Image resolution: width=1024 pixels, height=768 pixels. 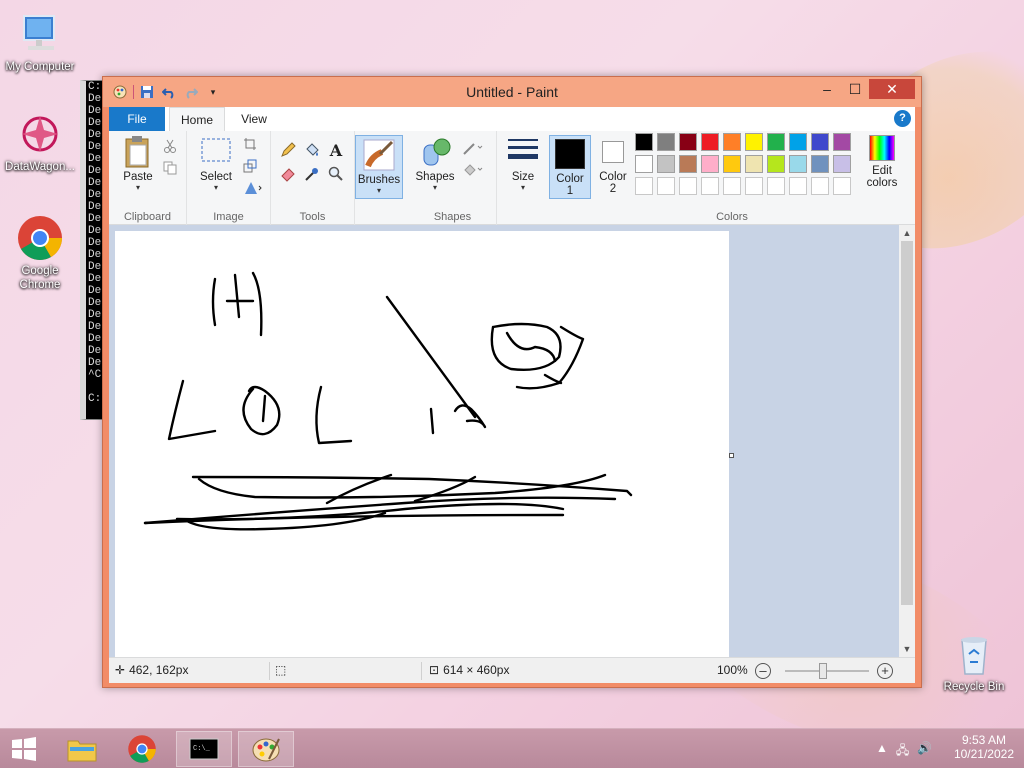 What do you see at coordinates (882, 162) in the screenshot?
I see `edit-colors-button: Edit colors` at bounding box center [882, 162].